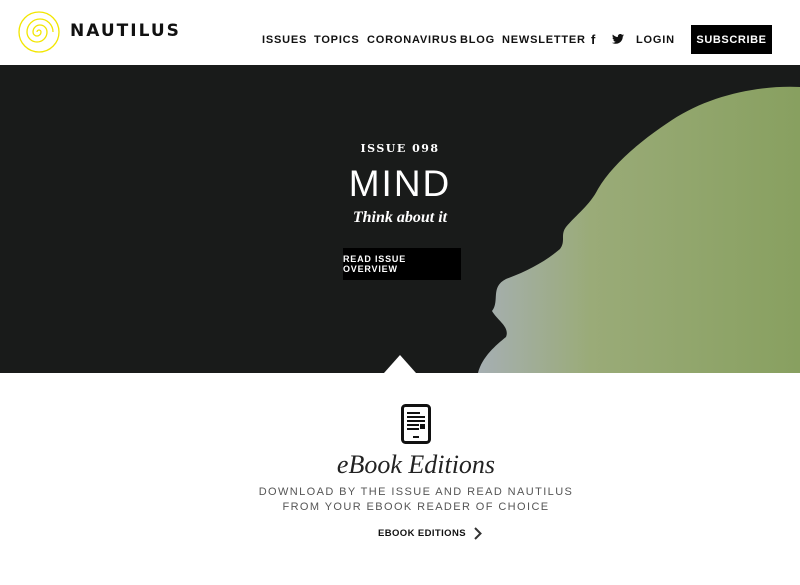 Image resolution: width=800 pixels, height=585 pixels. What do you see at coordinates (416, 424) in the screenshot?
I see `ebook-reader-icon` at bounding box center [416, 424].